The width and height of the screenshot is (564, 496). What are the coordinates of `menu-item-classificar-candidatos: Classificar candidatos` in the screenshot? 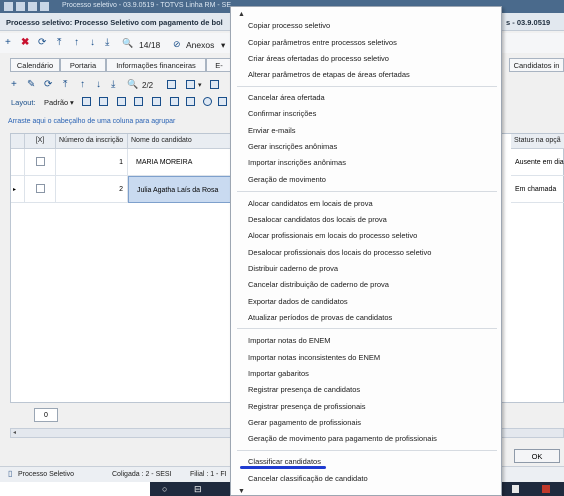 It's located at (284, 461).